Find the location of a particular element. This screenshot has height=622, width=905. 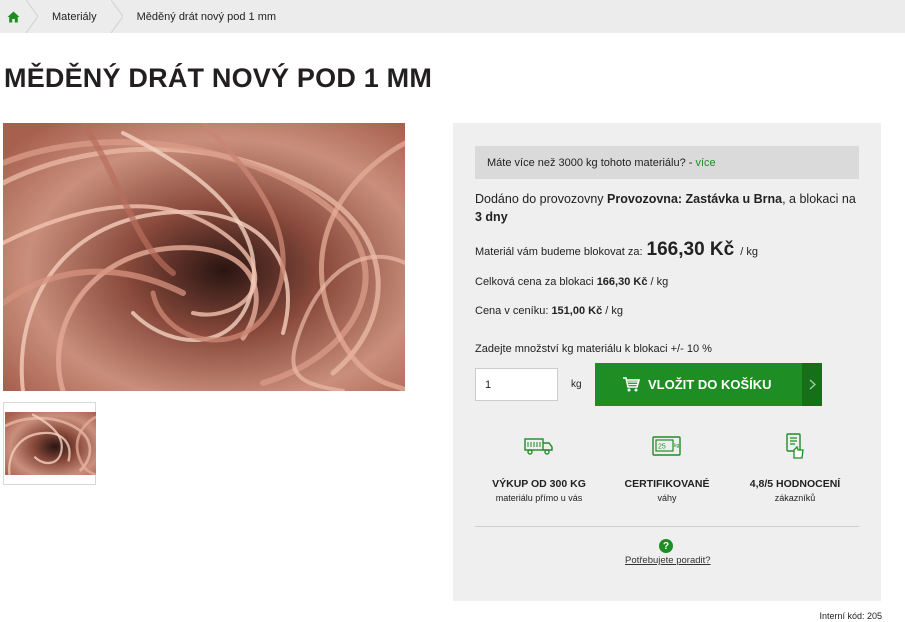

block-price-value: 166,30 Kč is located at coordinates (690, 249).